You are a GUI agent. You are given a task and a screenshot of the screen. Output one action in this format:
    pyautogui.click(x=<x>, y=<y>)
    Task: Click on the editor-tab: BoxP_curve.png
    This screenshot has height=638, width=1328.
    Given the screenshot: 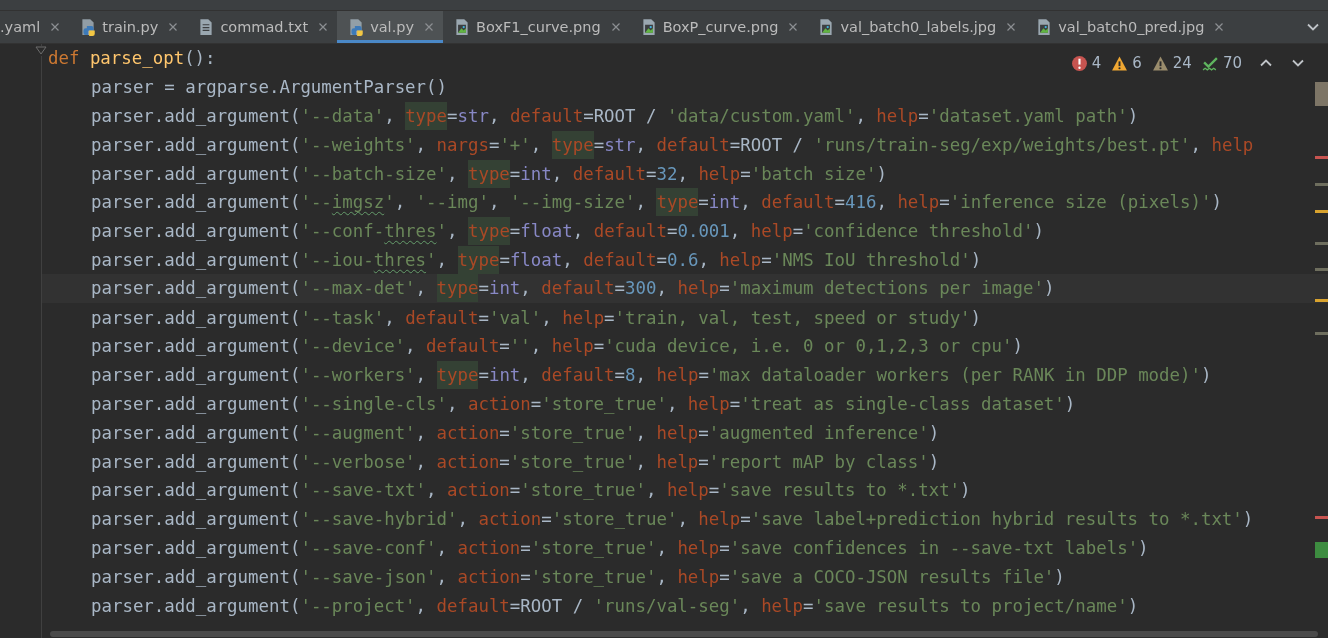 What is the action you would take?
    pyautogui.click(x=718, y=27)
    